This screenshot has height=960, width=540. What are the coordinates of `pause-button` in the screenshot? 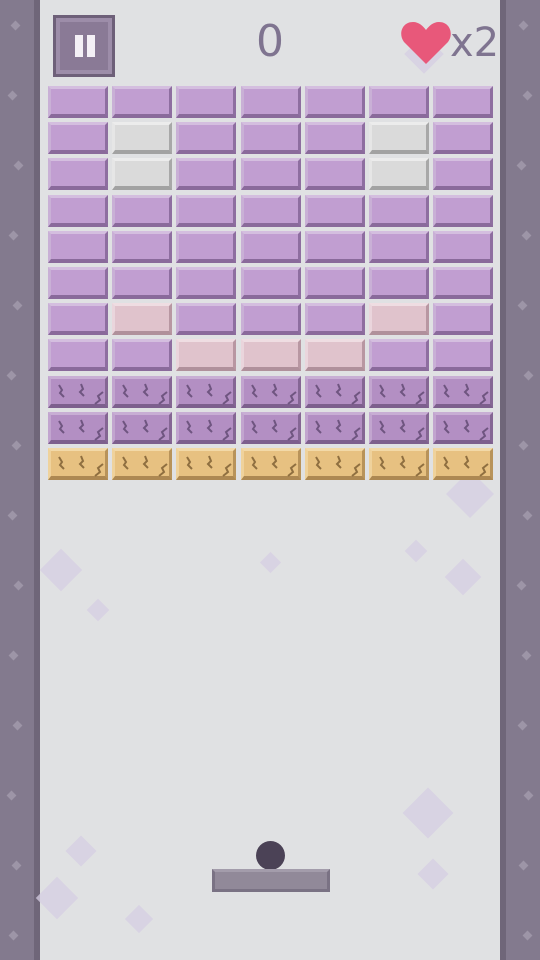 It's located at (84, 46).